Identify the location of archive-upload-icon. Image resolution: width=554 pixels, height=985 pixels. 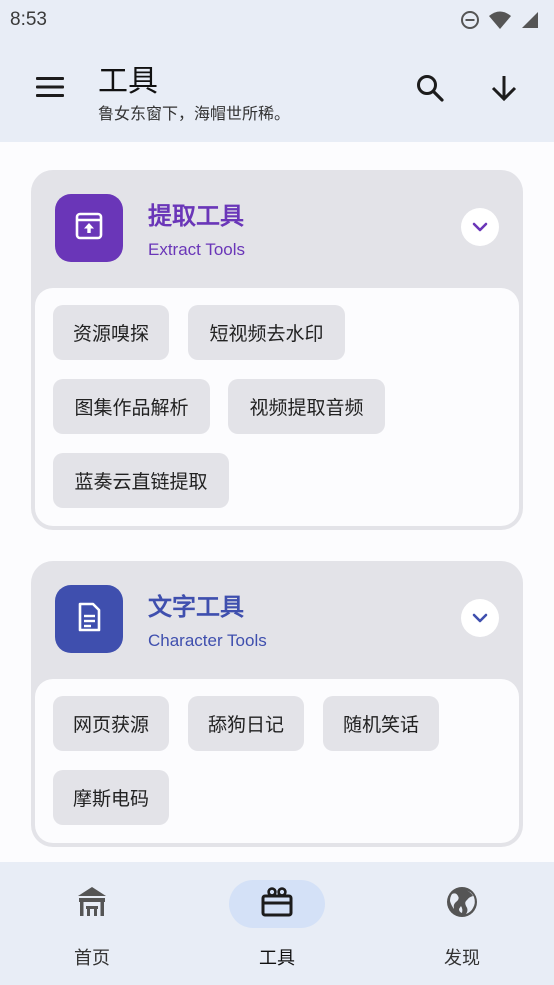
(89, 228).